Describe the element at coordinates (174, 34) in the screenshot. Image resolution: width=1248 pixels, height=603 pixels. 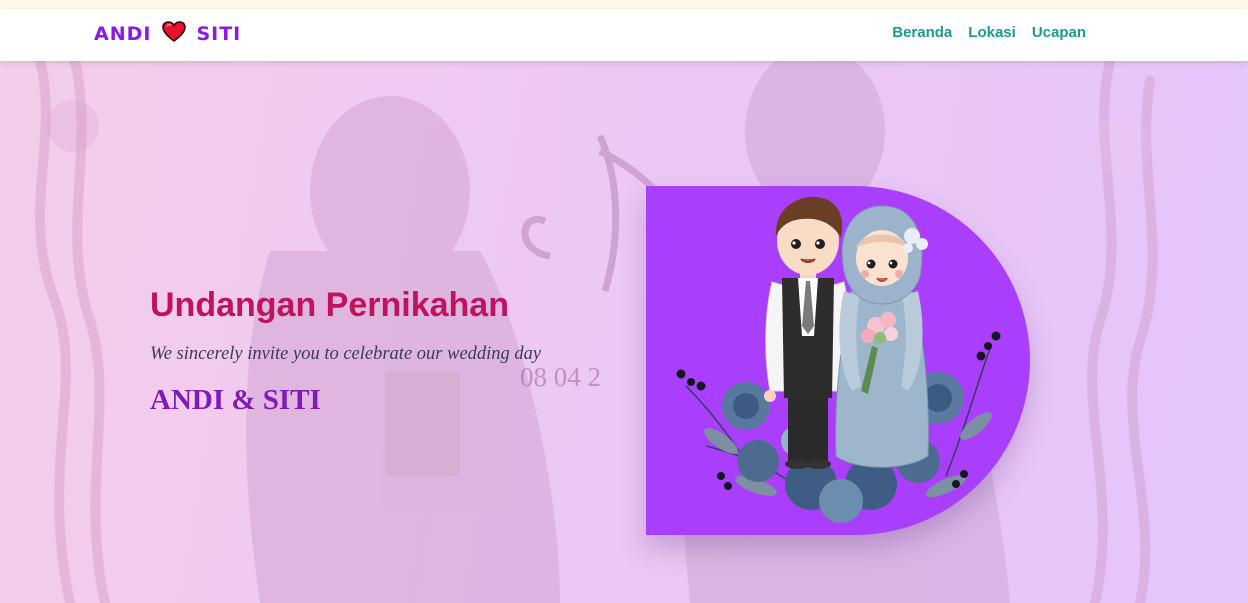
I see `heart-icon` at that location.